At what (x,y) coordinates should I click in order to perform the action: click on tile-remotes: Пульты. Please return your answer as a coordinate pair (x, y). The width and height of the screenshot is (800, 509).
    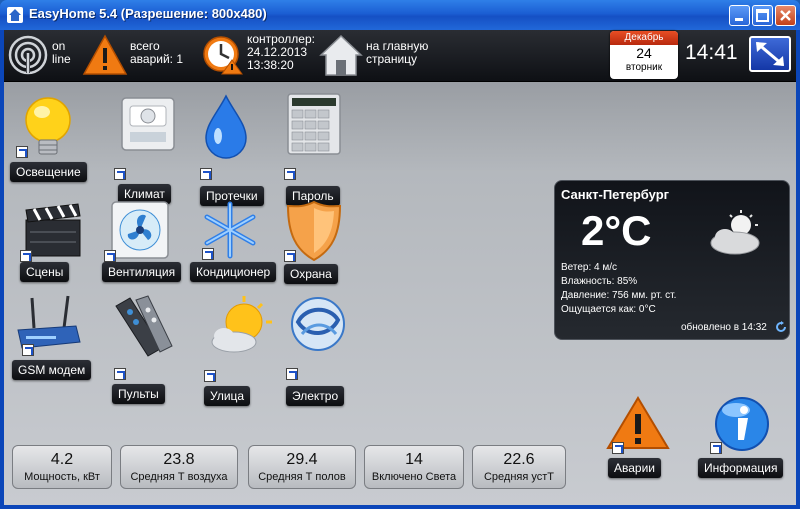
    Looking at the image, I should click on (153, 348).